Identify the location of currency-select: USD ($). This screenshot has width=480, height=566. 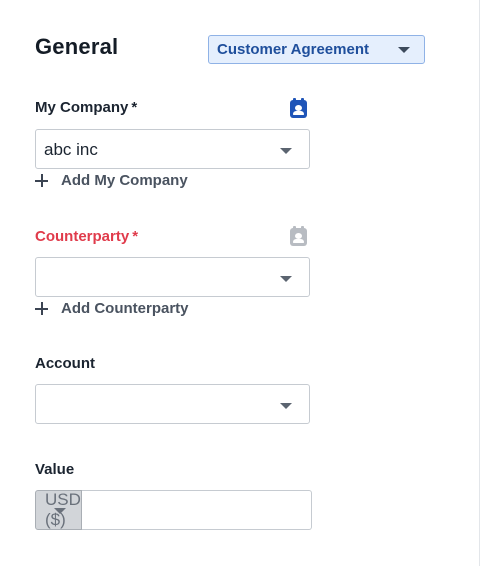
(58, 510).